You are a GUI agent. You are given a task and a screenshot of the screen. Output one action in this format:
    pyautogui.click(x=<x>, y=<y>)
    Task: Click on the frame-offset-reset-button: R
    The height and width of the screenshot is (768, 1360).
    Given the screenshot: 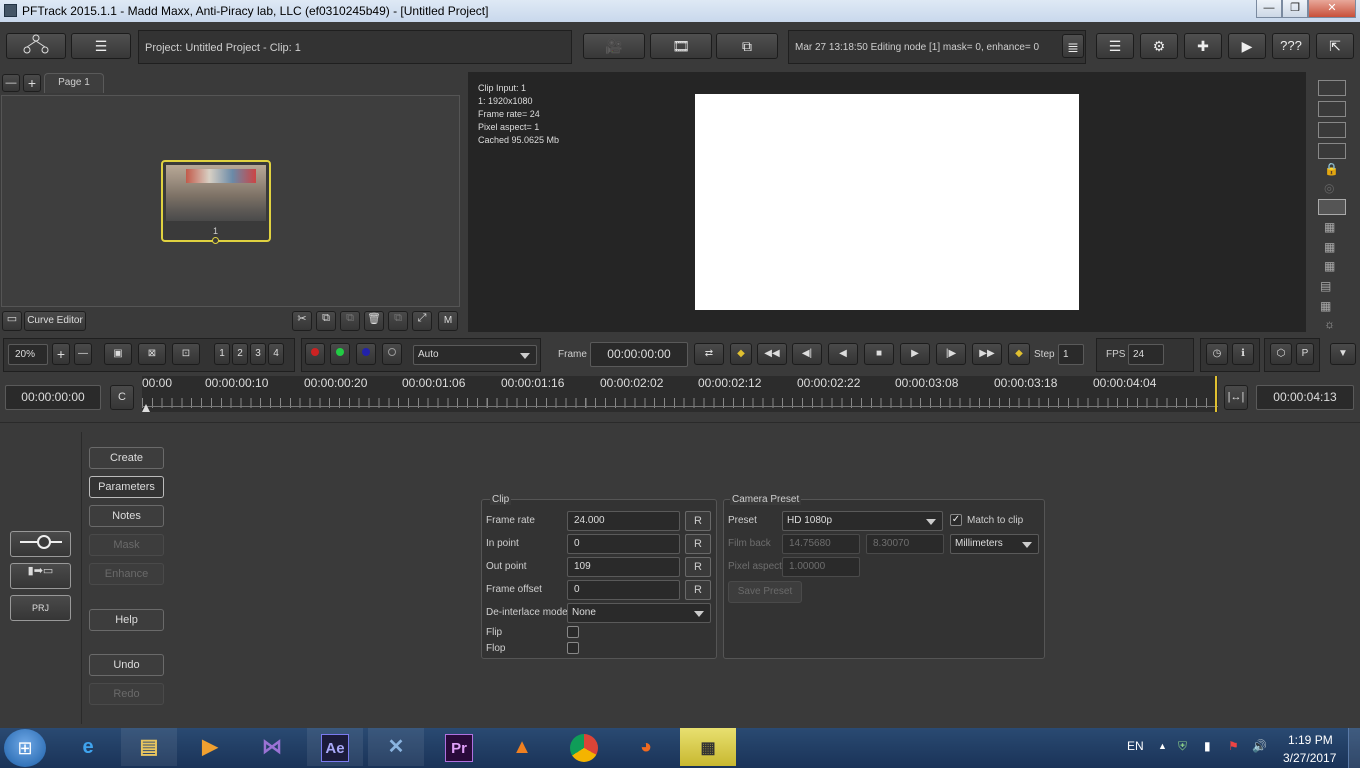 What is the action you would take?
    pyautogui.click(x=698, y=590)
    